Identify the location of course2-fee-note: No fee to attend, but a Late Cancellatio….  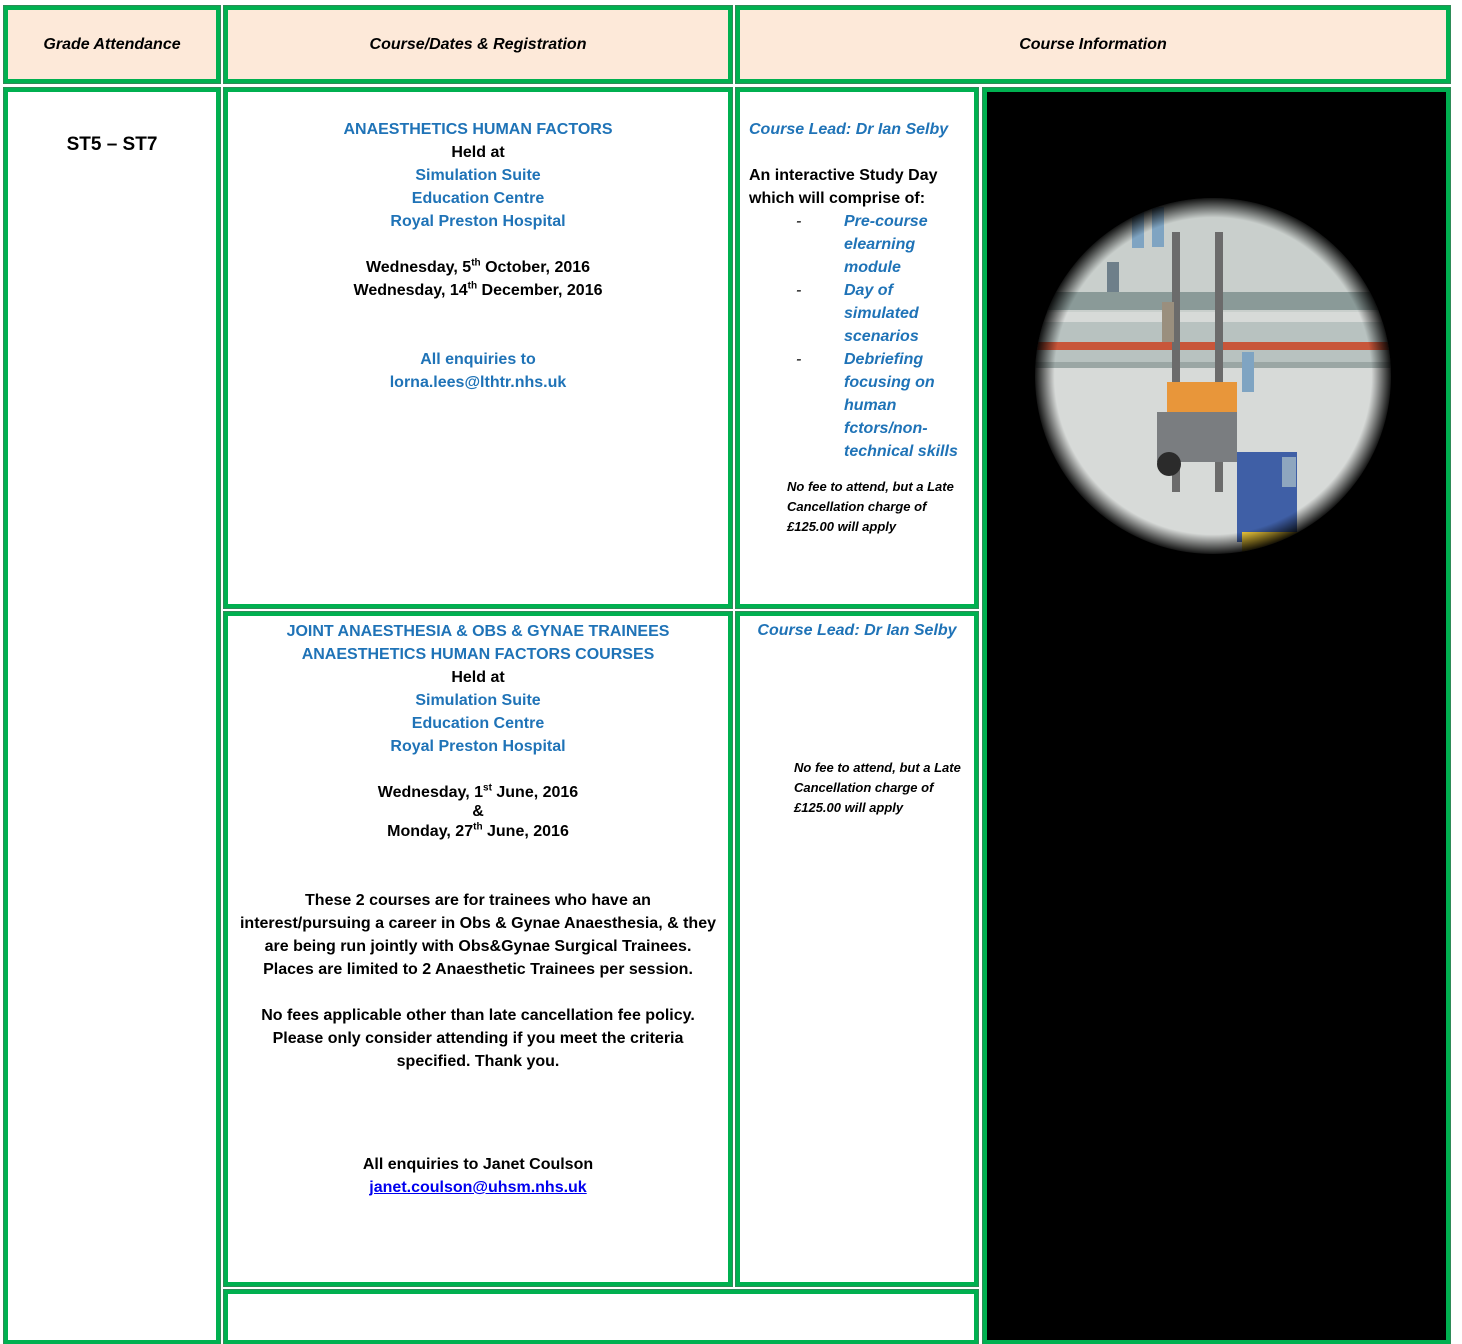
(877, 787).